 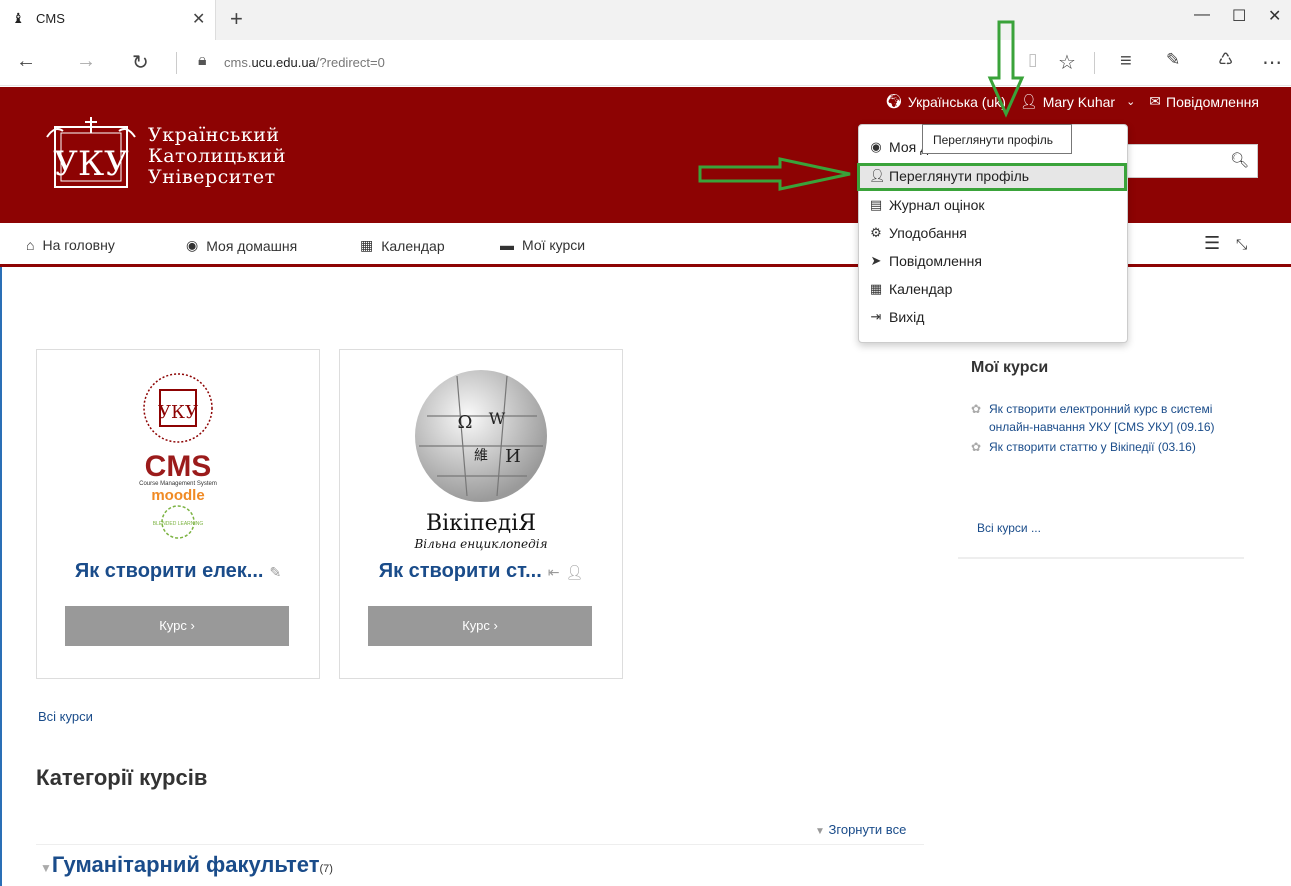 What do you see at coordinates (949, 176) in the screenshot?
I see `menu-item-view-profile: 👤︎ Переглянути профіль` at bounding box center [949, 176].